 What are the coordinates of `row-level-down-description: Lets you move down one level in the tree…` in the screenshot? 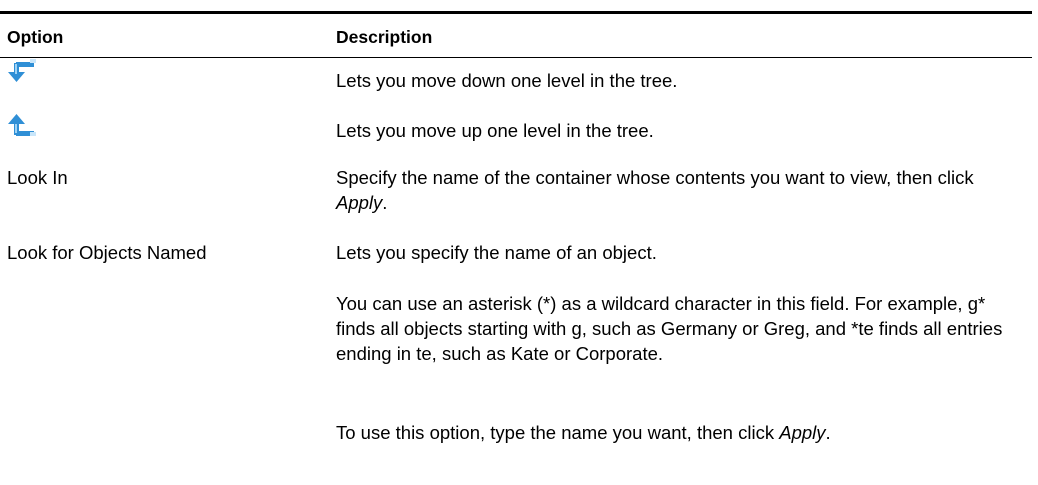 It's located at (507, 80).